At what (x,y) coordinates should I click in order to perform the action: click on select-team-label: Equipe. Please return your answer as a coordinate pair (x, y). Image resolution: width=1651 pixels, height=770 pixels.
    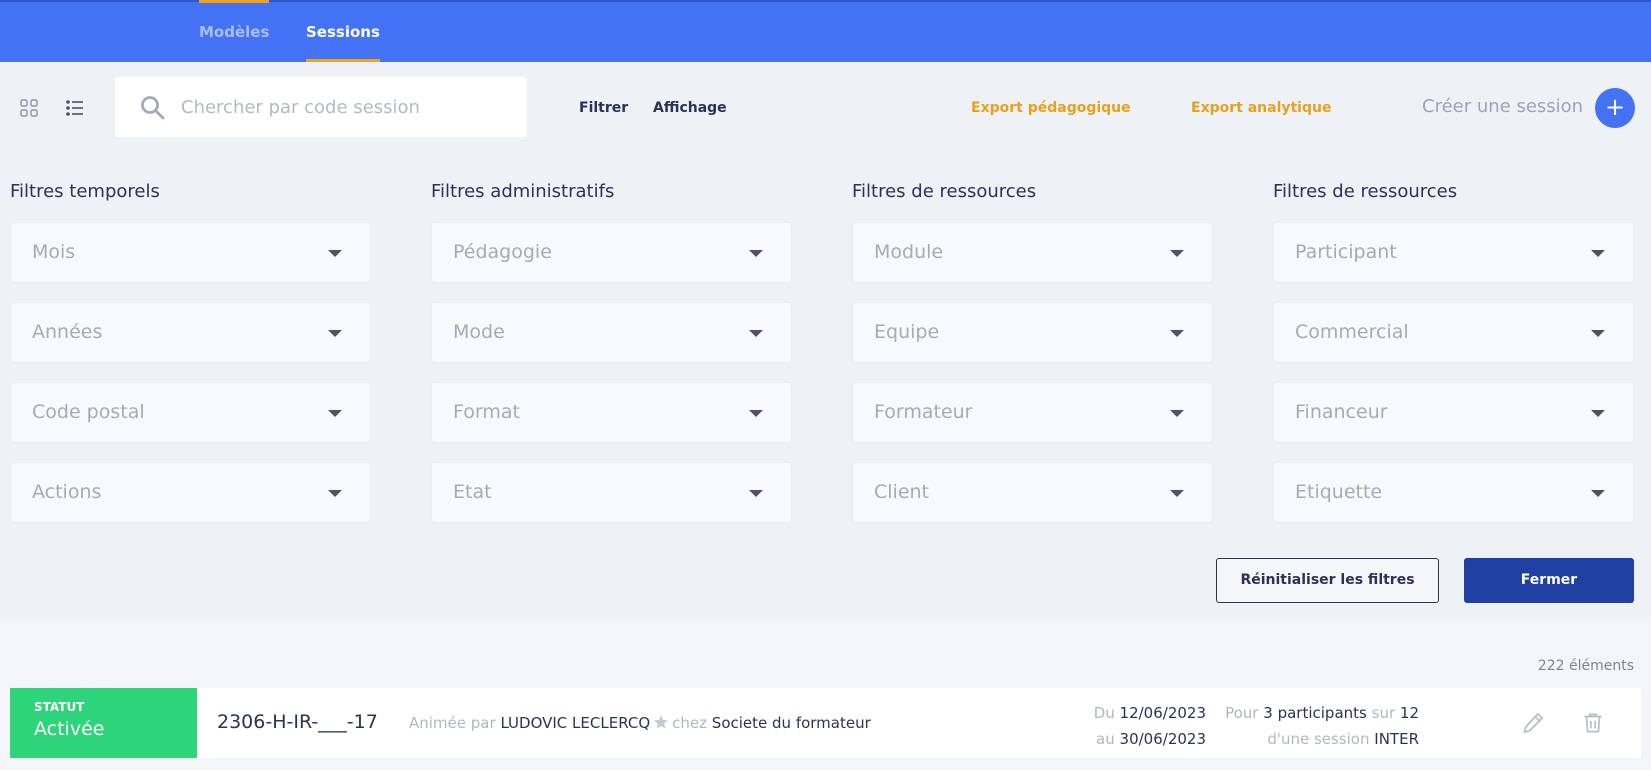
    Looking at the image, I should click on (907, 332).